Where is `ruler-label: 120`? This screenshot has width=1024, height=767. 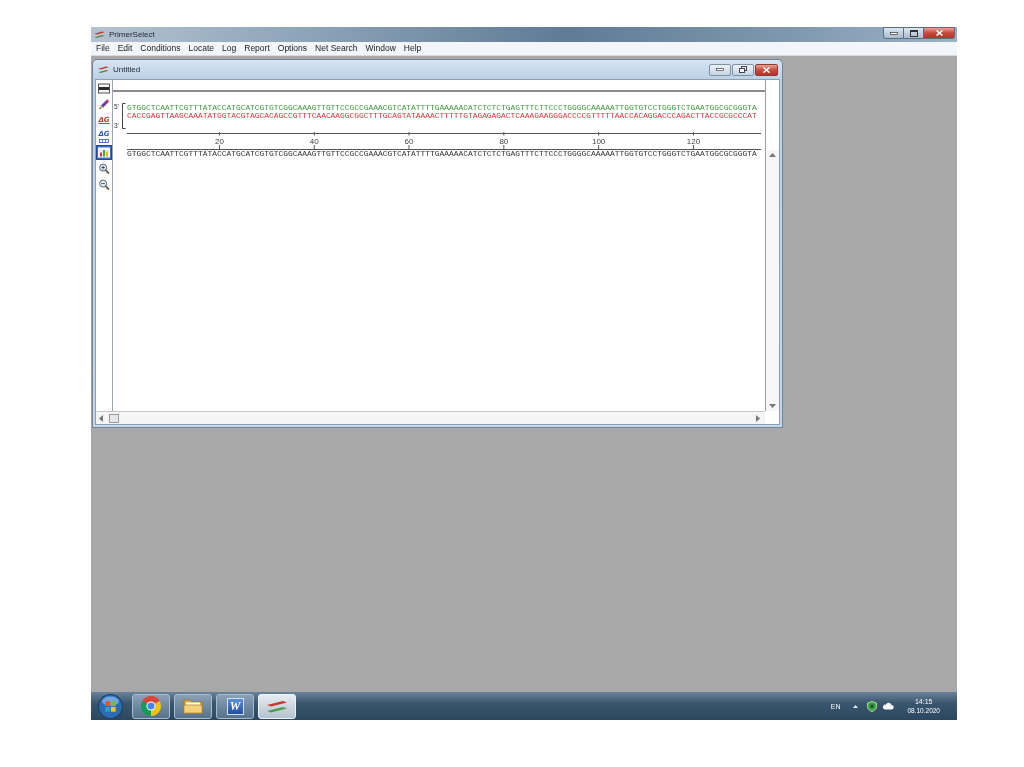 ruler-label: 120 is located at coordinates (693, 141).